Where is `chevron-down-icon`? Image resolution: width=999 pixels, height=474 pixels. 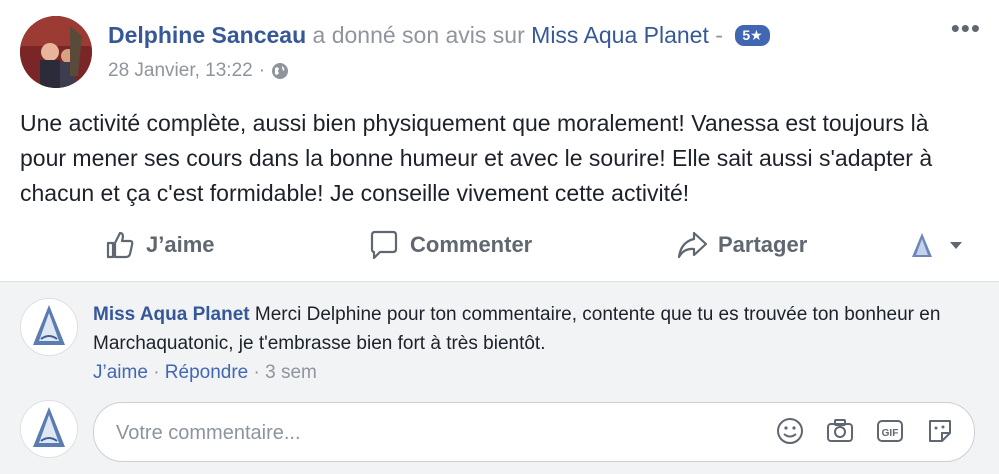
chevron-down-icon is located at coordinates (956, 245).